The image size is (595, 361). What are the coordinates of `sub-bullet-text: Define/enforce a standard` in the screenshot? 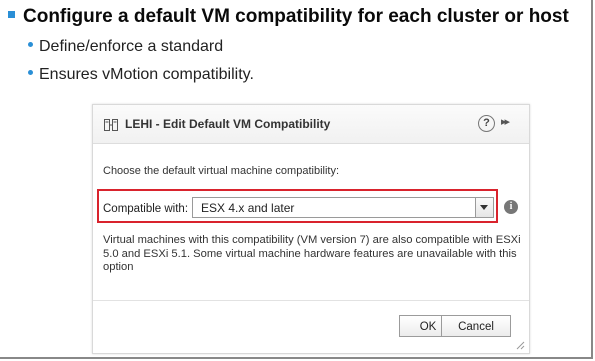 It's located at (131, 46).